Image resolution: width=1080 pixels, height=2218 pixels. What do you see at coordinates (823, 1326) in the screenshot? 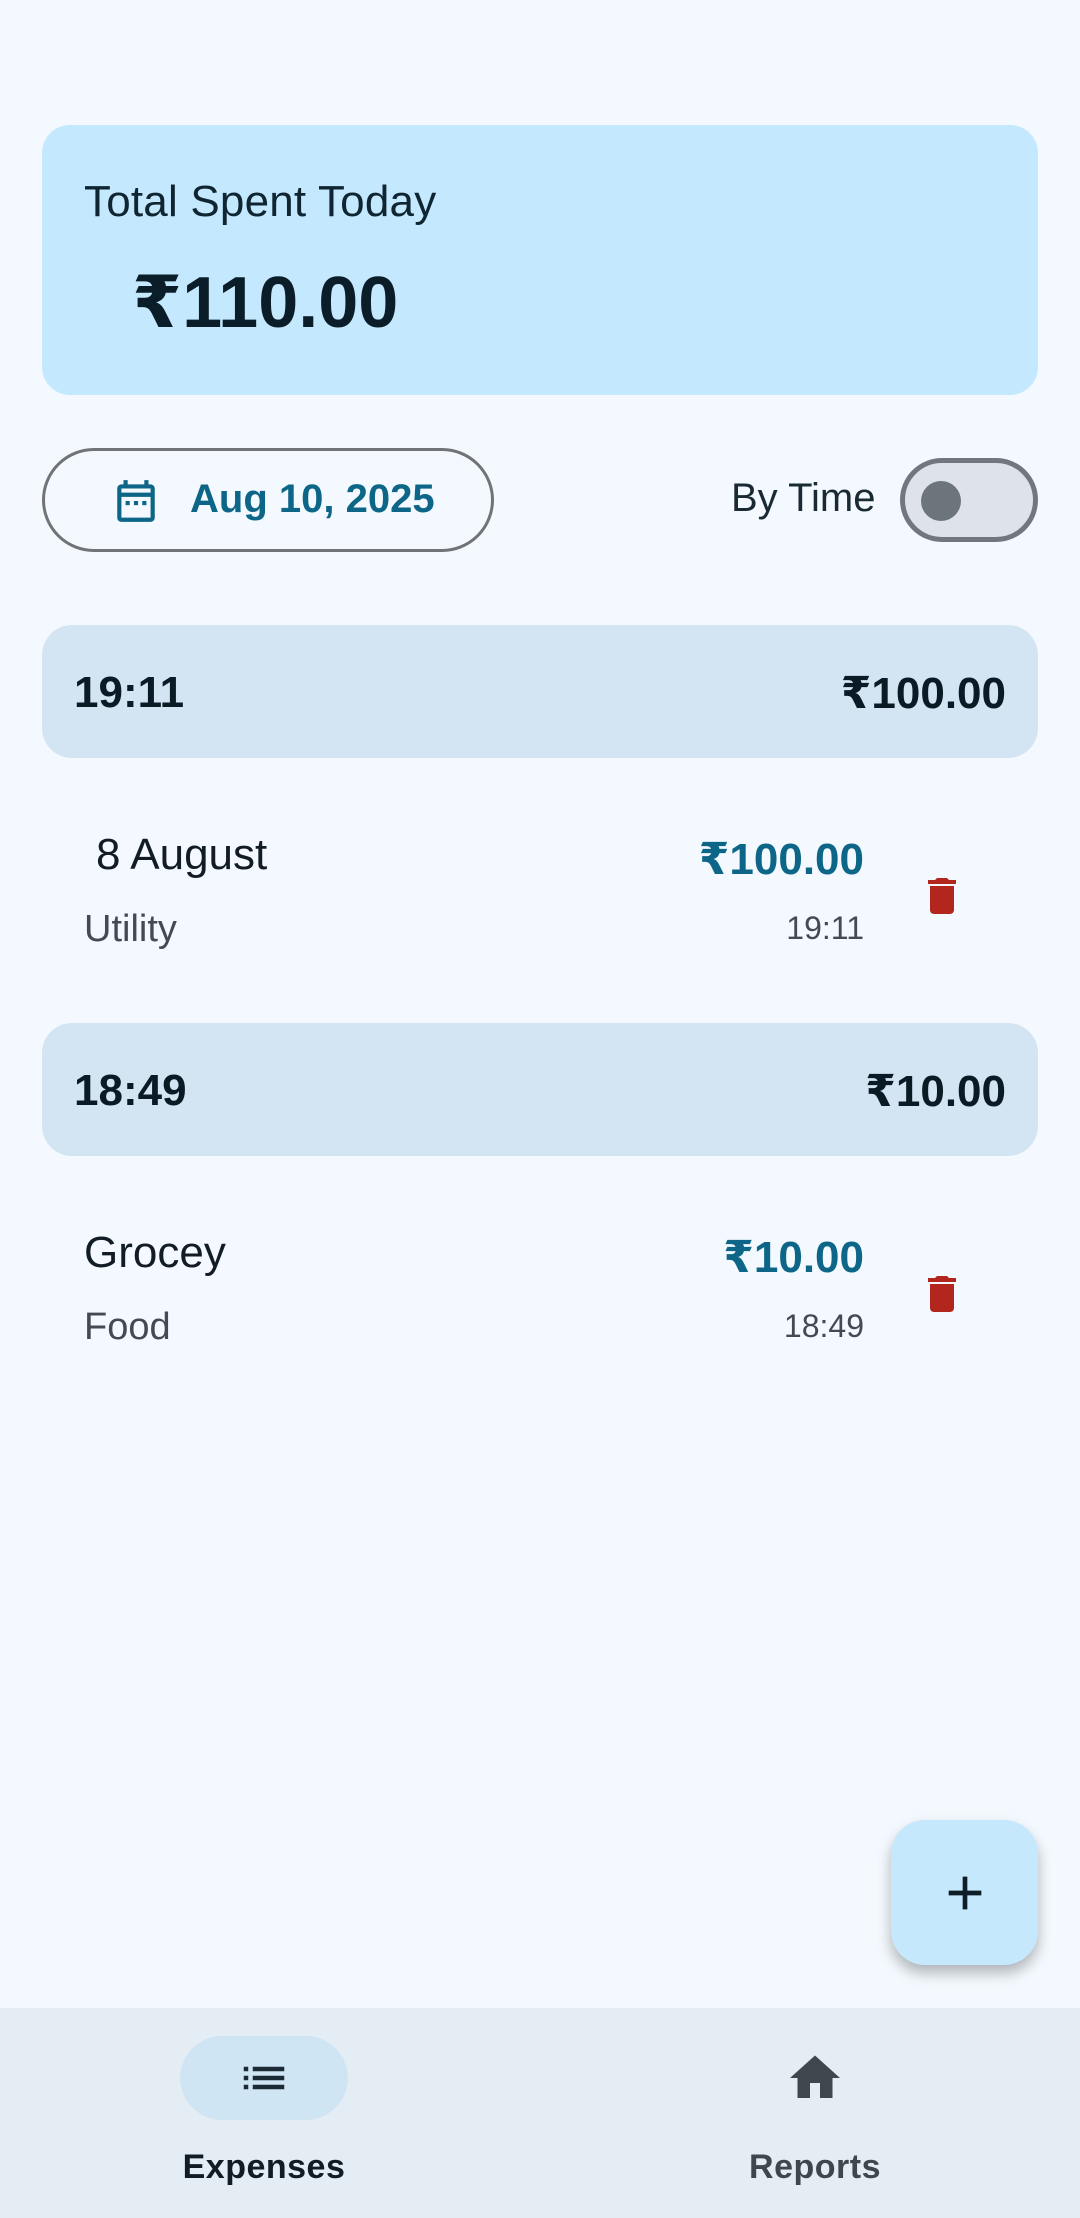
I see `expense-time: 18:49` at bounding box center [823, 1326].